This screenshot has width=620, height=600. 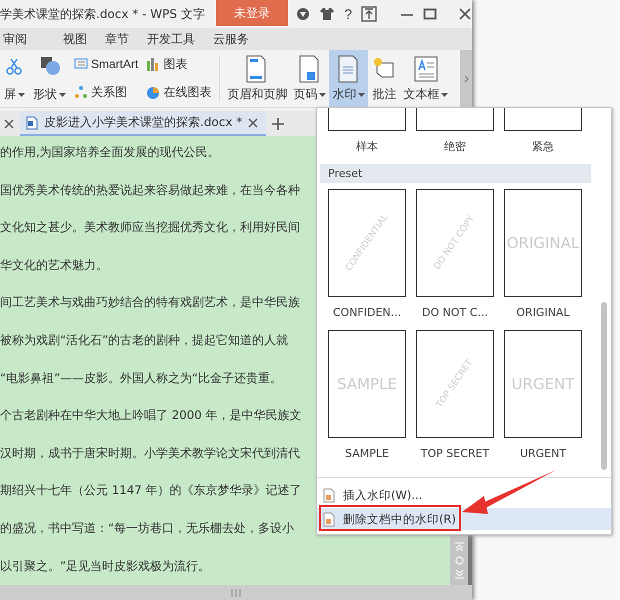 What do you see at coordinates (430, 14) in the screenshot?
I see `maximize-icon` at bounding box center [430, 14].